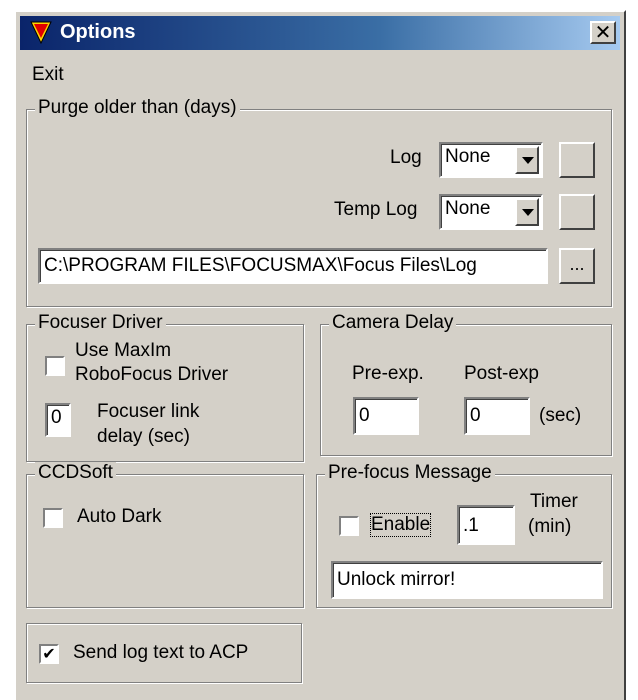 Image resolution: width=638 pixels, height=700 pixels. I want to click on enable-label: Enable, so click(400, 525).